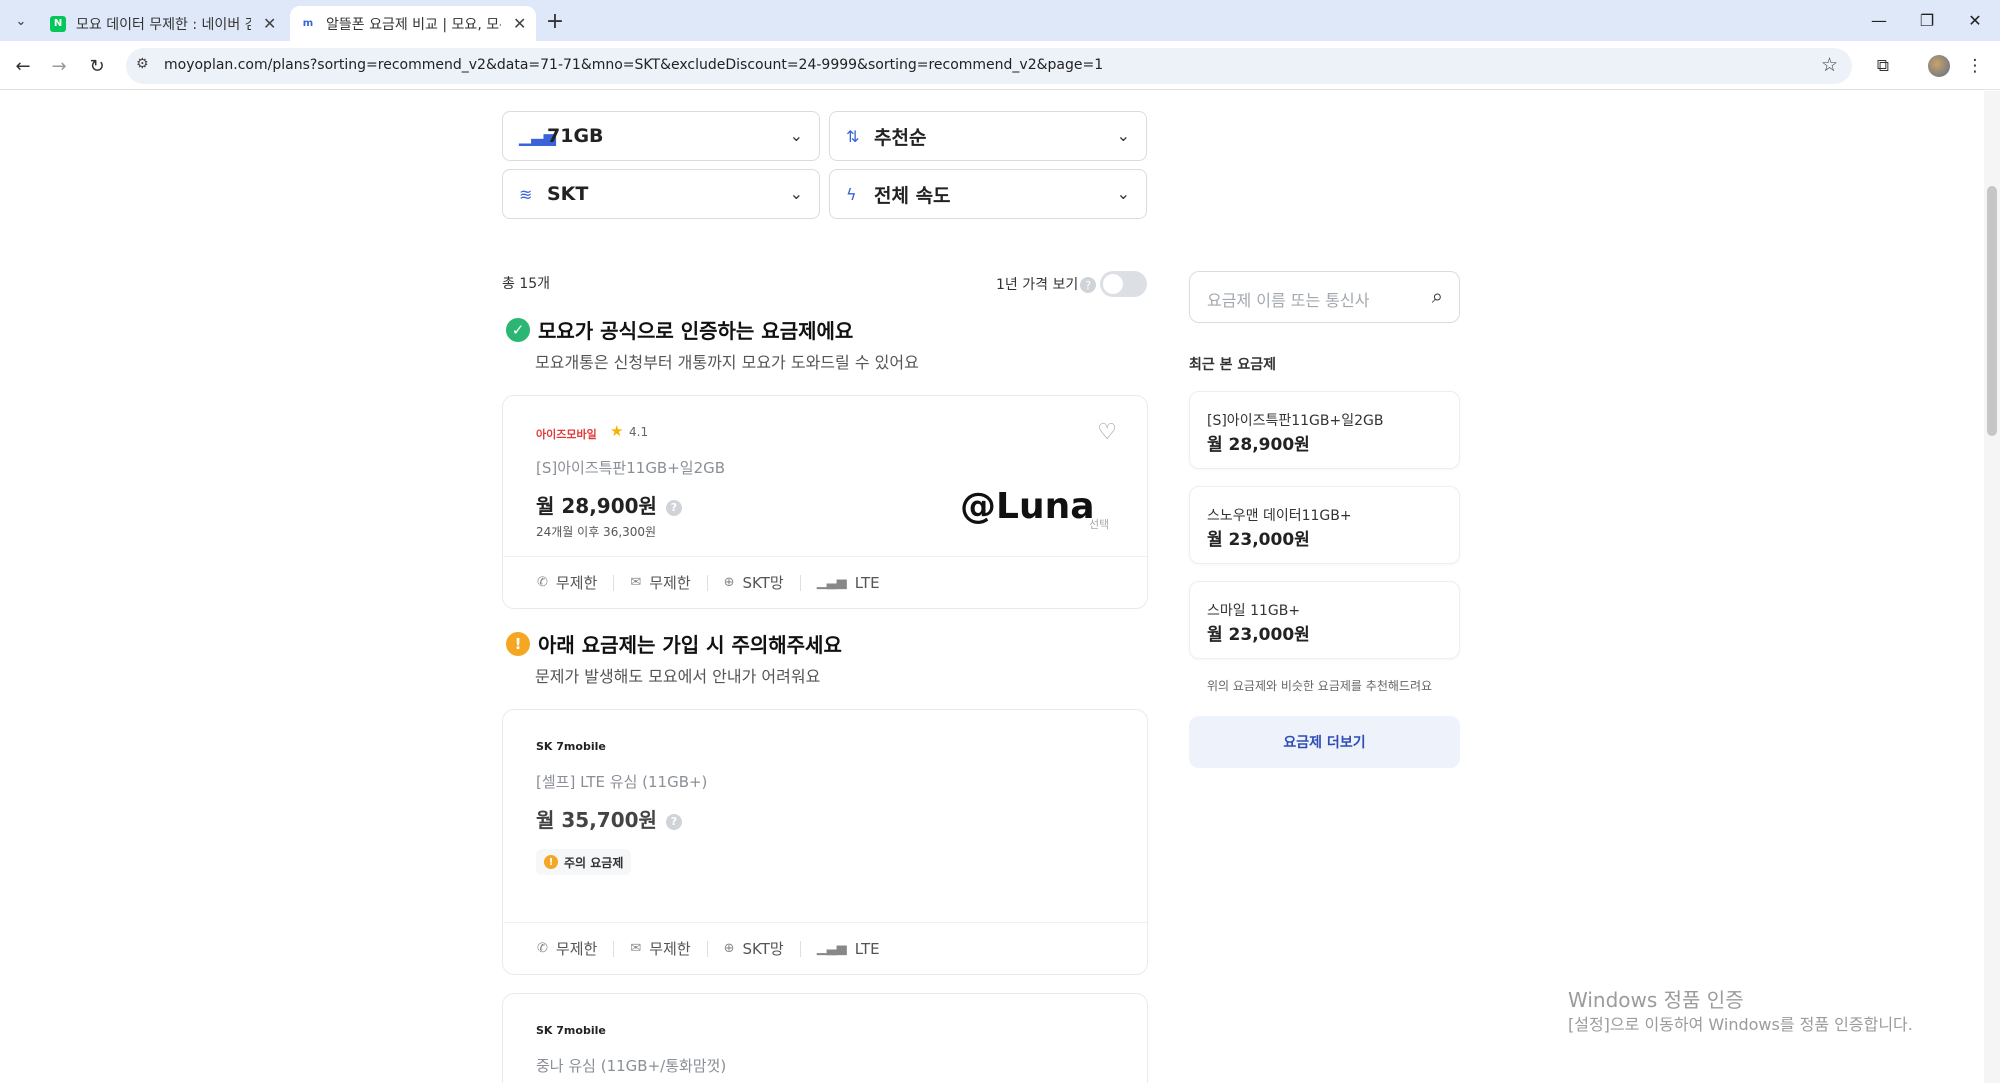 Image resolution: width=2000 pixels, height=1083 pixels. I want to click on recent-plan-price: 월 23,000원, so click(1258, 540).